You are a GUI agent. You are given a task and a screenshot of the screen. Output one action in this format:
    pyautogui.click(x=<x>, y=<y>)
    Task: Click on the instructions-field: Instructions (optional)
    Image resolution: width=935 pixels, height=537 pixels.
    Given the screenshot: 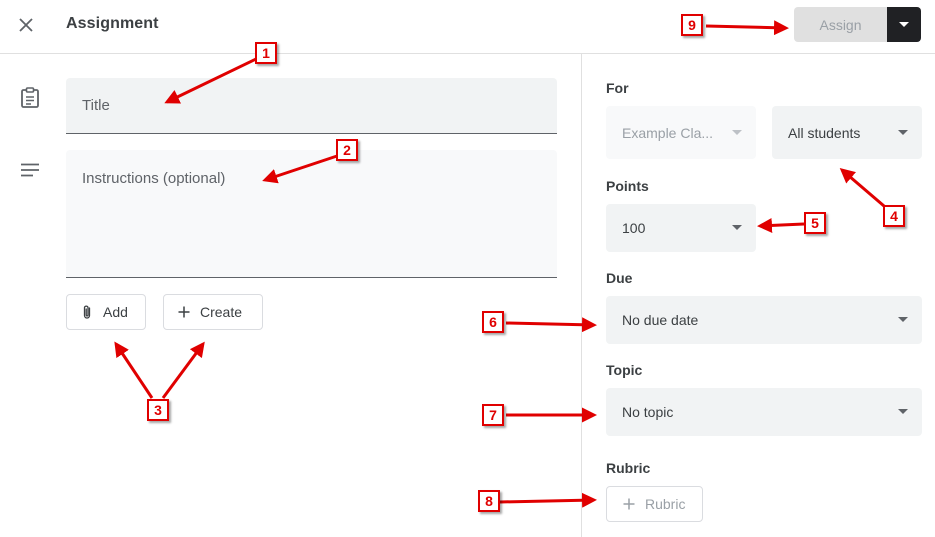 What is the action you would take?
    pyautogui.click(x=311, y=214)
    